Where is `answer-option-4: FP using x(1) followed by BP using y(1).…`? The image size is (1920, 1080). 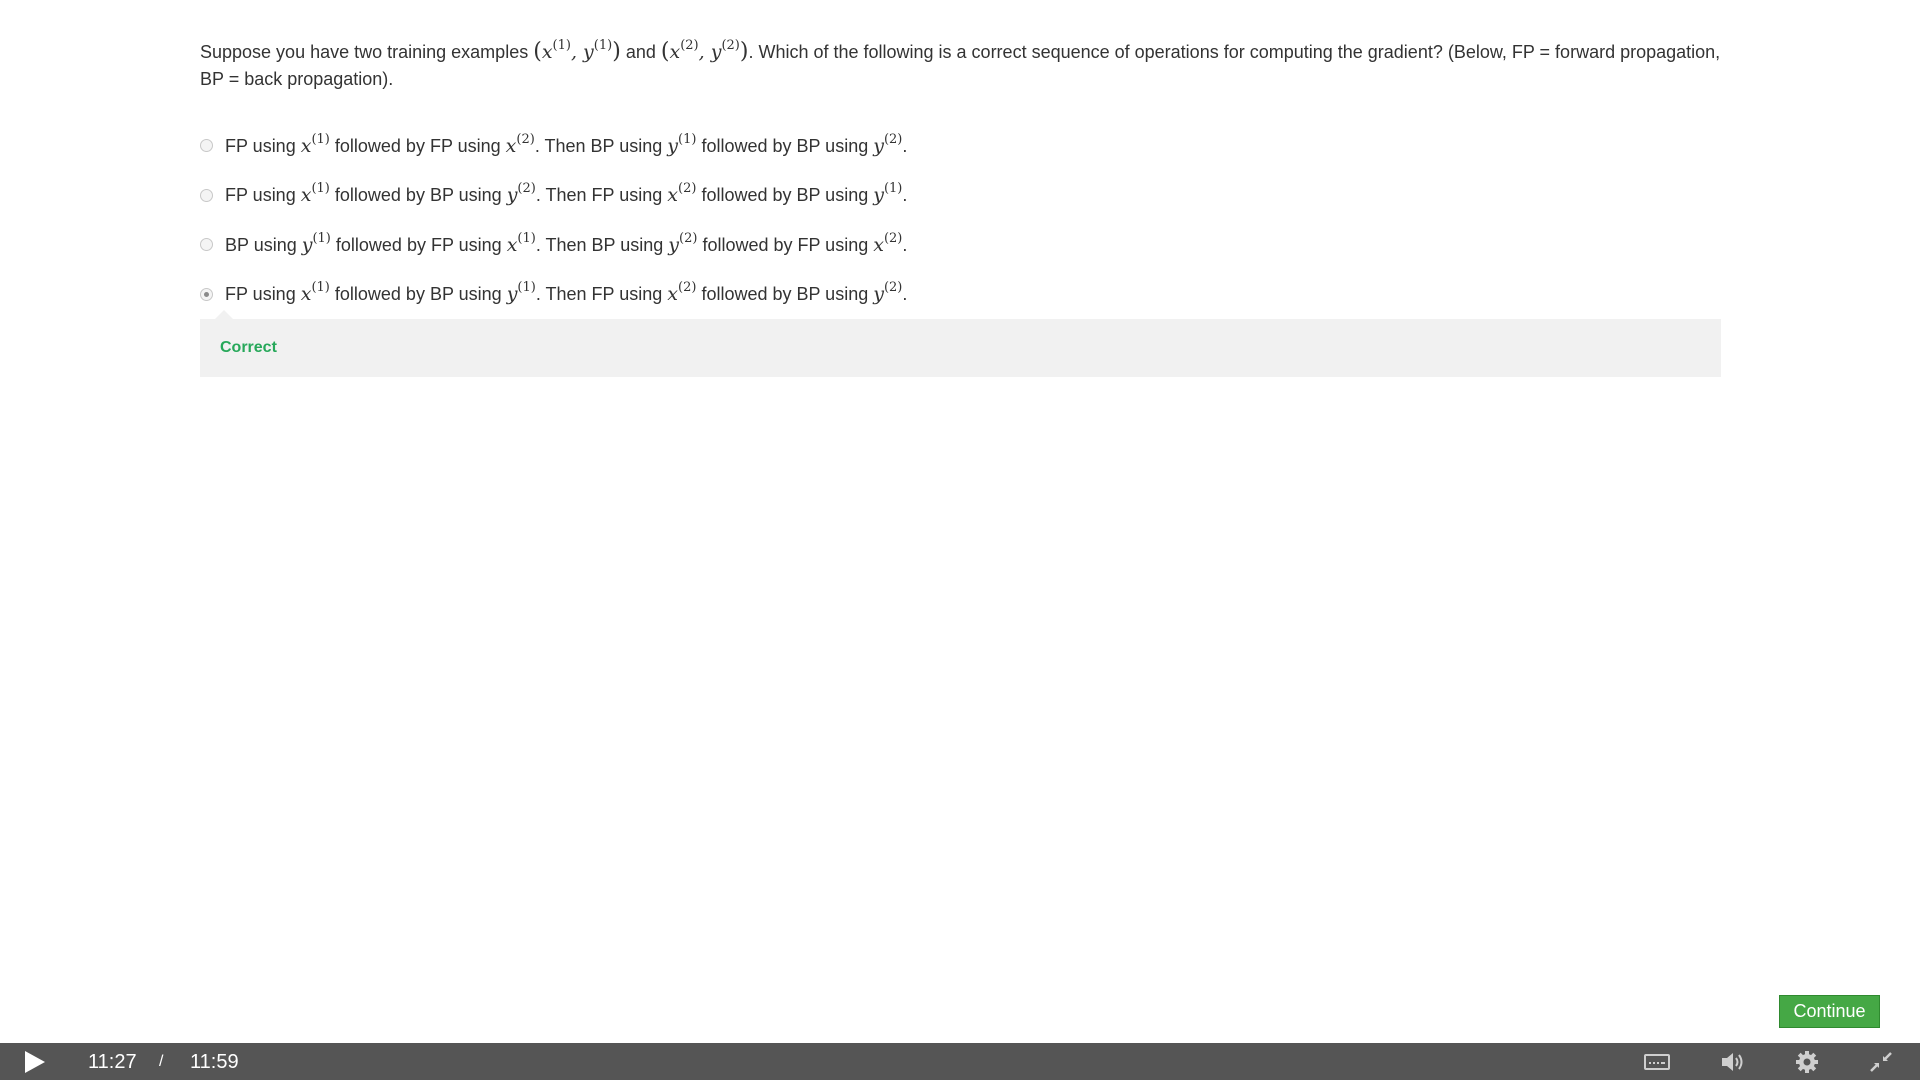
answer-option-4: FP using x(1) followed by BP using y(1).… is located at coordinates (960, 295).